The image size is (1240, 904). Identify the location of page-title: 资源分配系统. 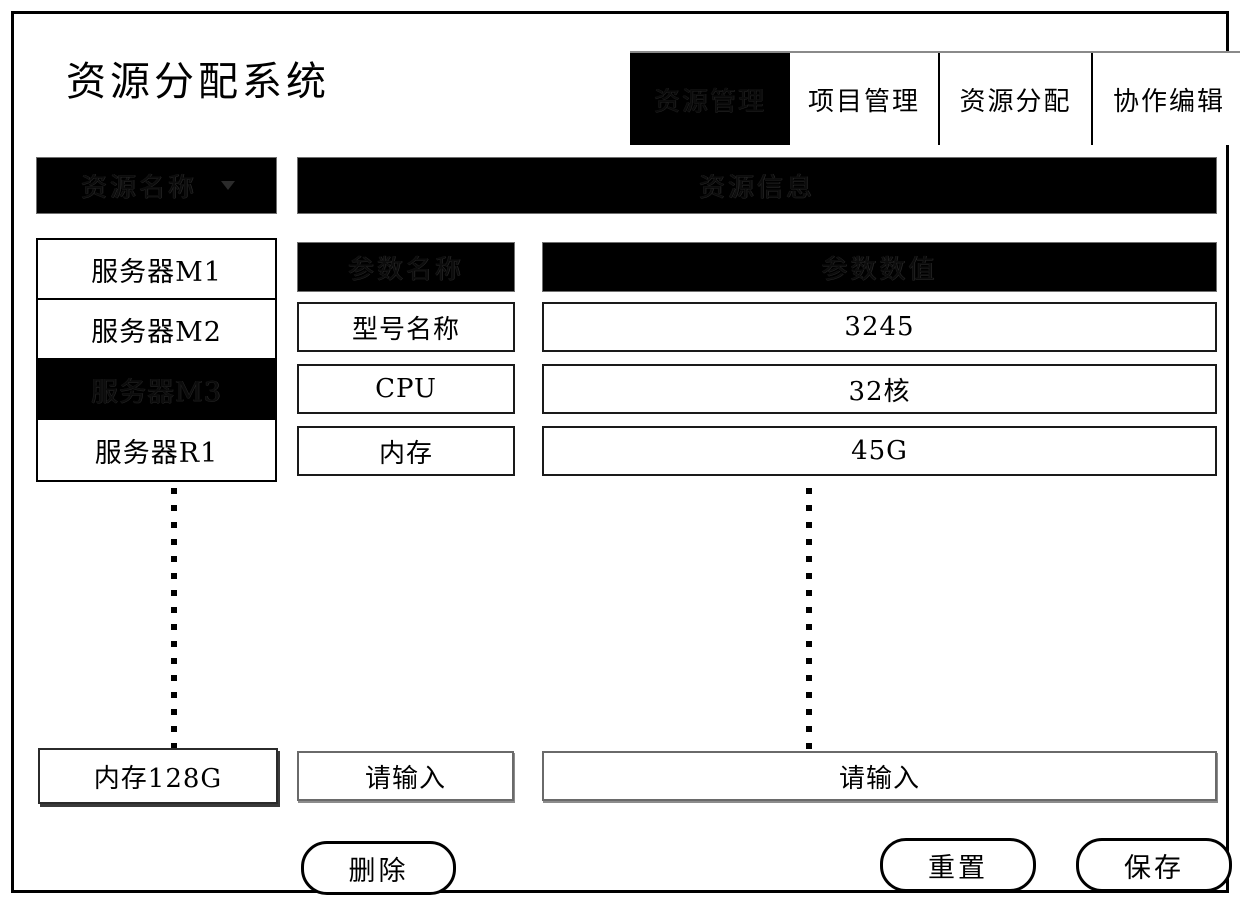
(198, 82).